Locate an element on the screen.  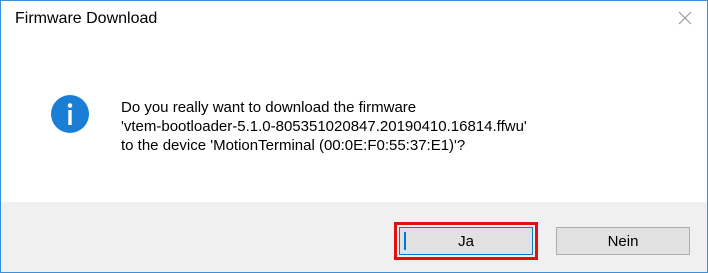
close-icon is located at coordinates (685, 18).